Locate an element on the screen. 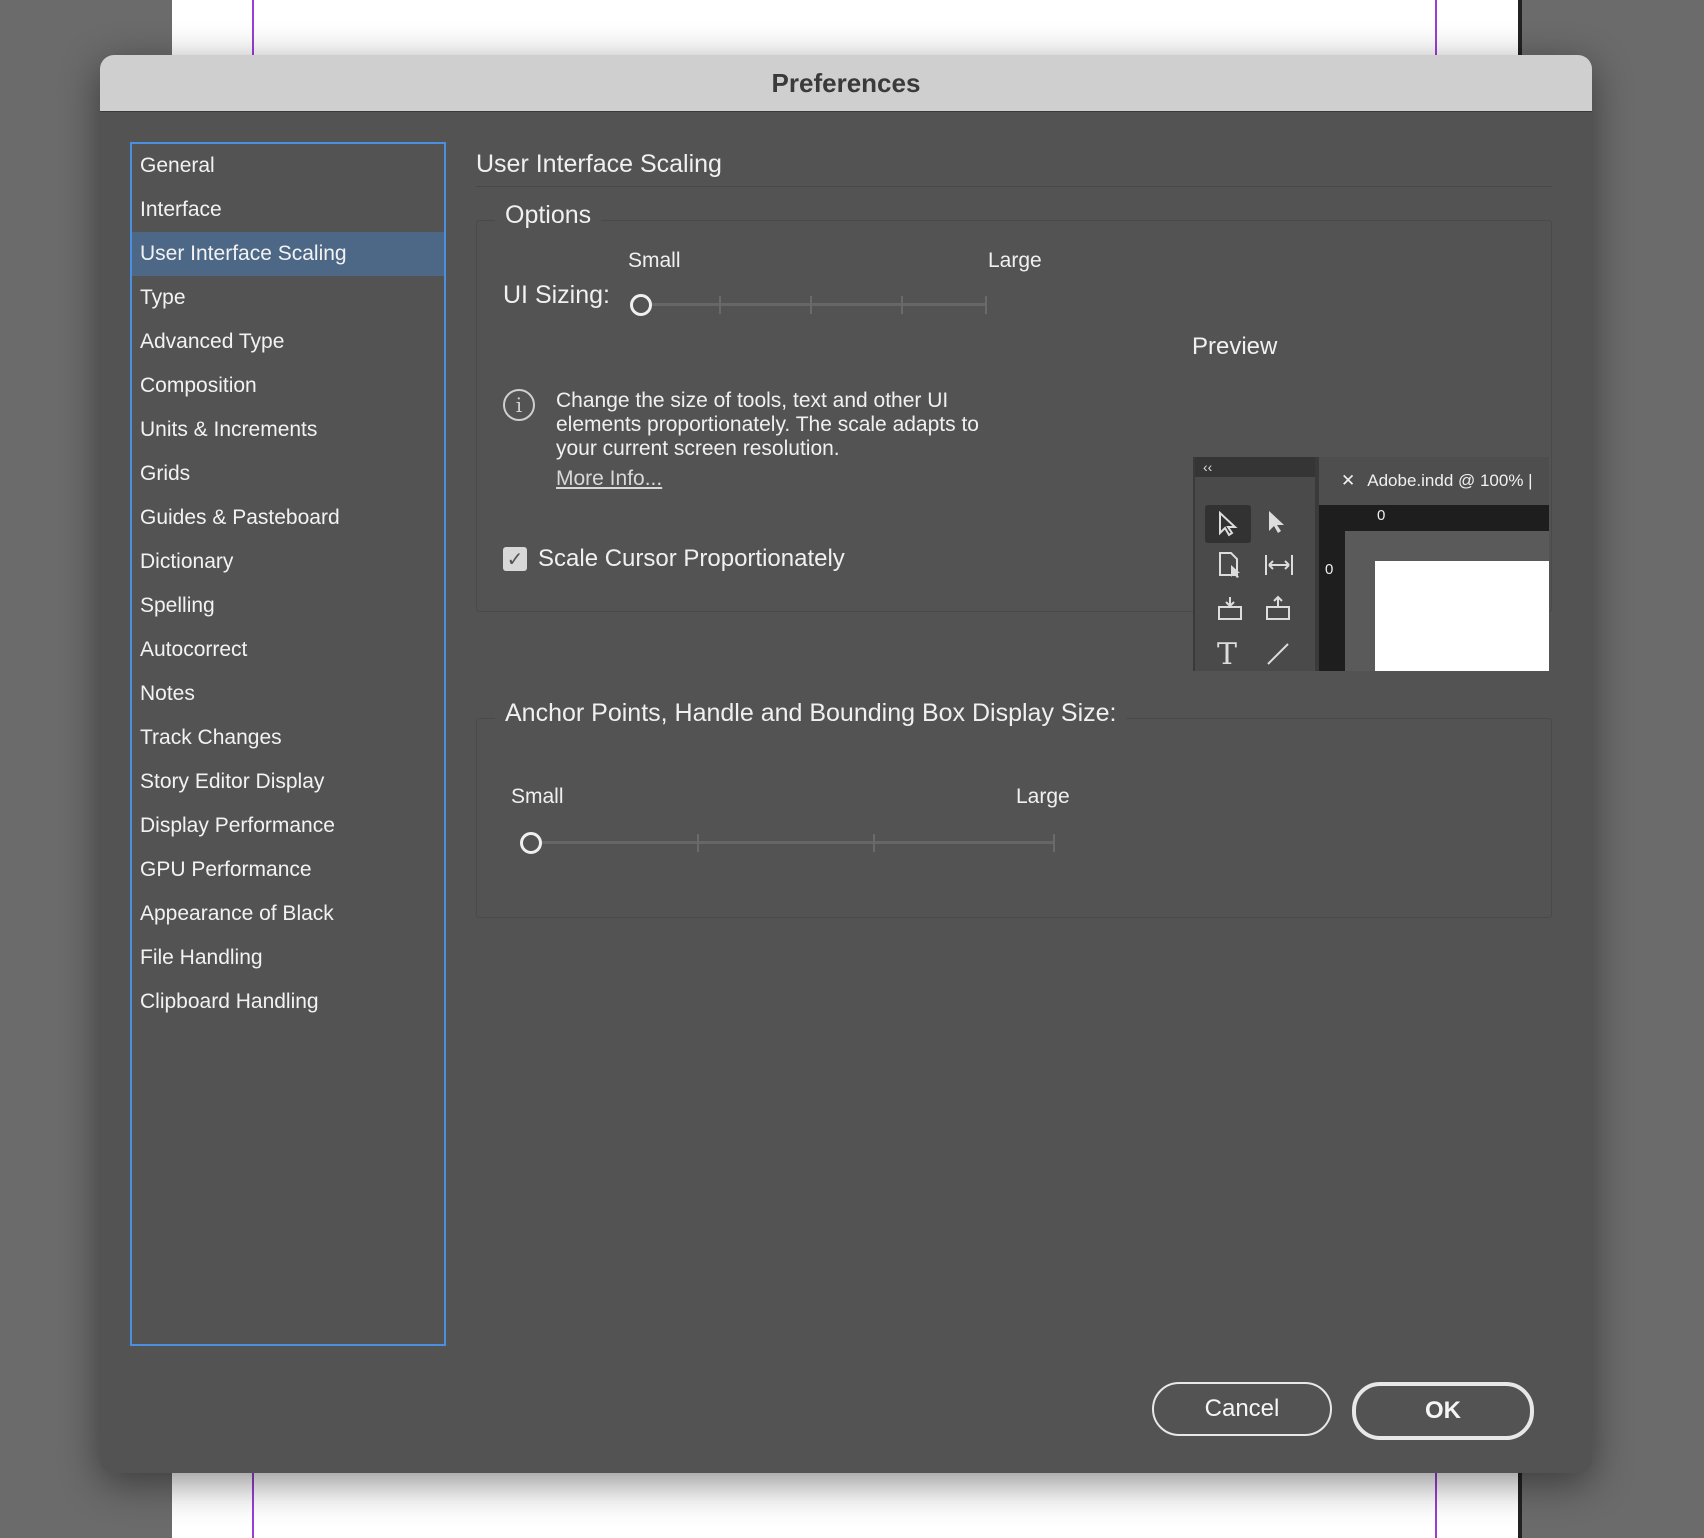 Image resolution: width=1704 pixels, height=1538 pixels. anchor-size-slider-knob is located at coordinates (531, 843).